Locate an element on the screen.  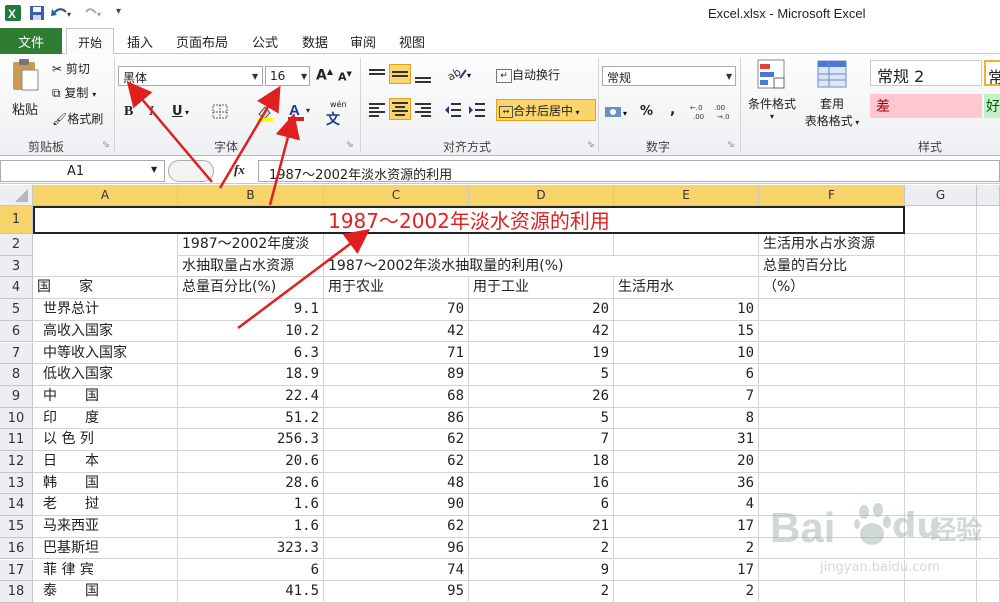
bold-button: B is located at coordinates (128, 112).